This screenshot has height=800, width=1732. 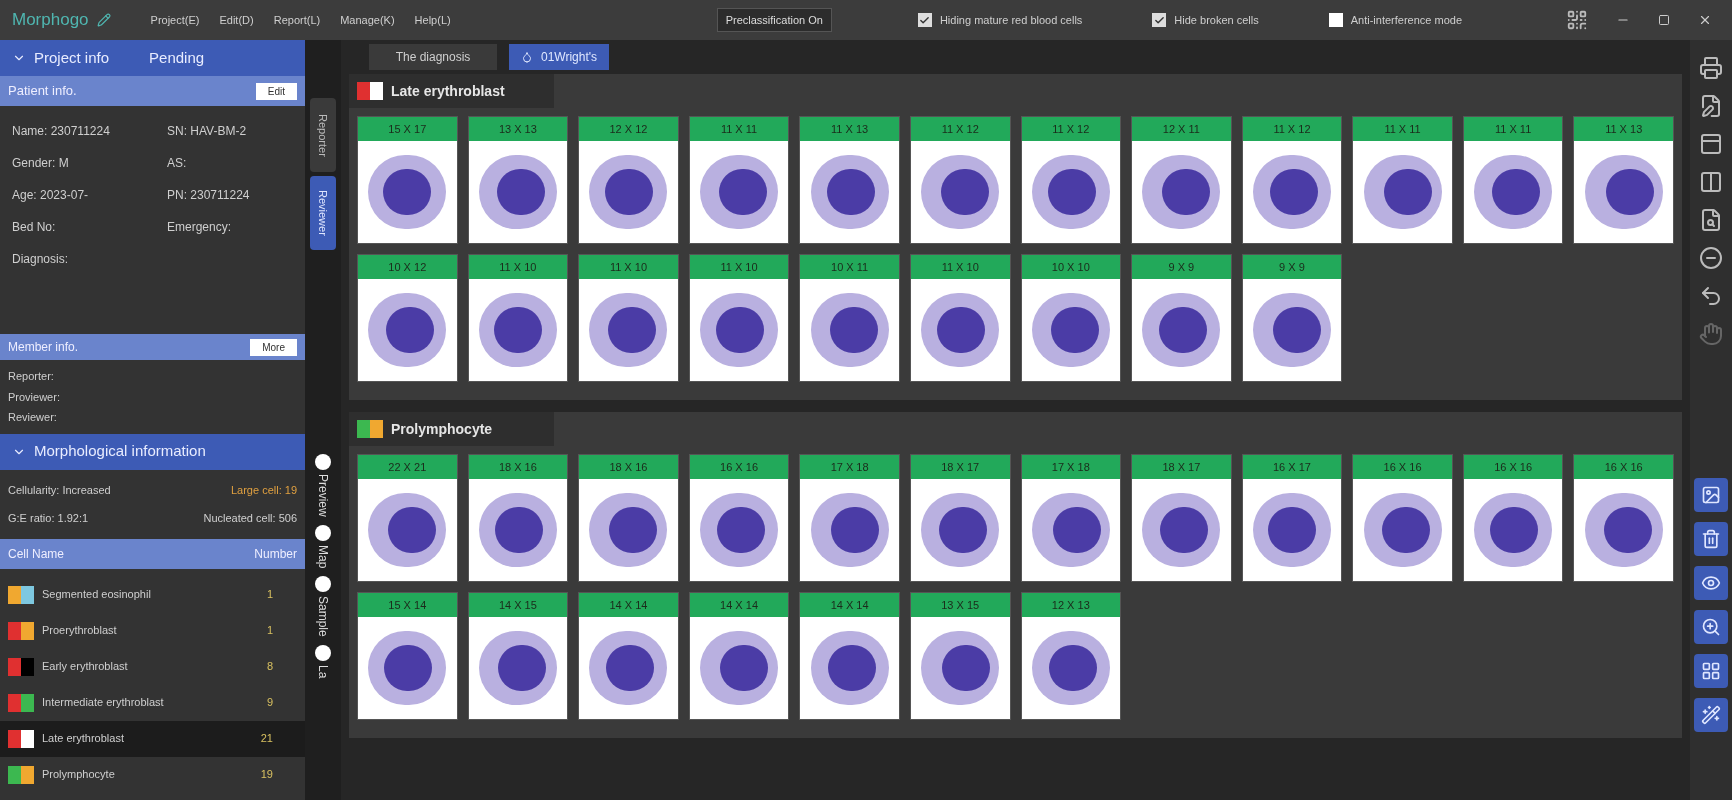 What do you see at coordinates (1711, 106) in the screenshot?
I see `edit-document-icon` at bounding box center [1711, 106].